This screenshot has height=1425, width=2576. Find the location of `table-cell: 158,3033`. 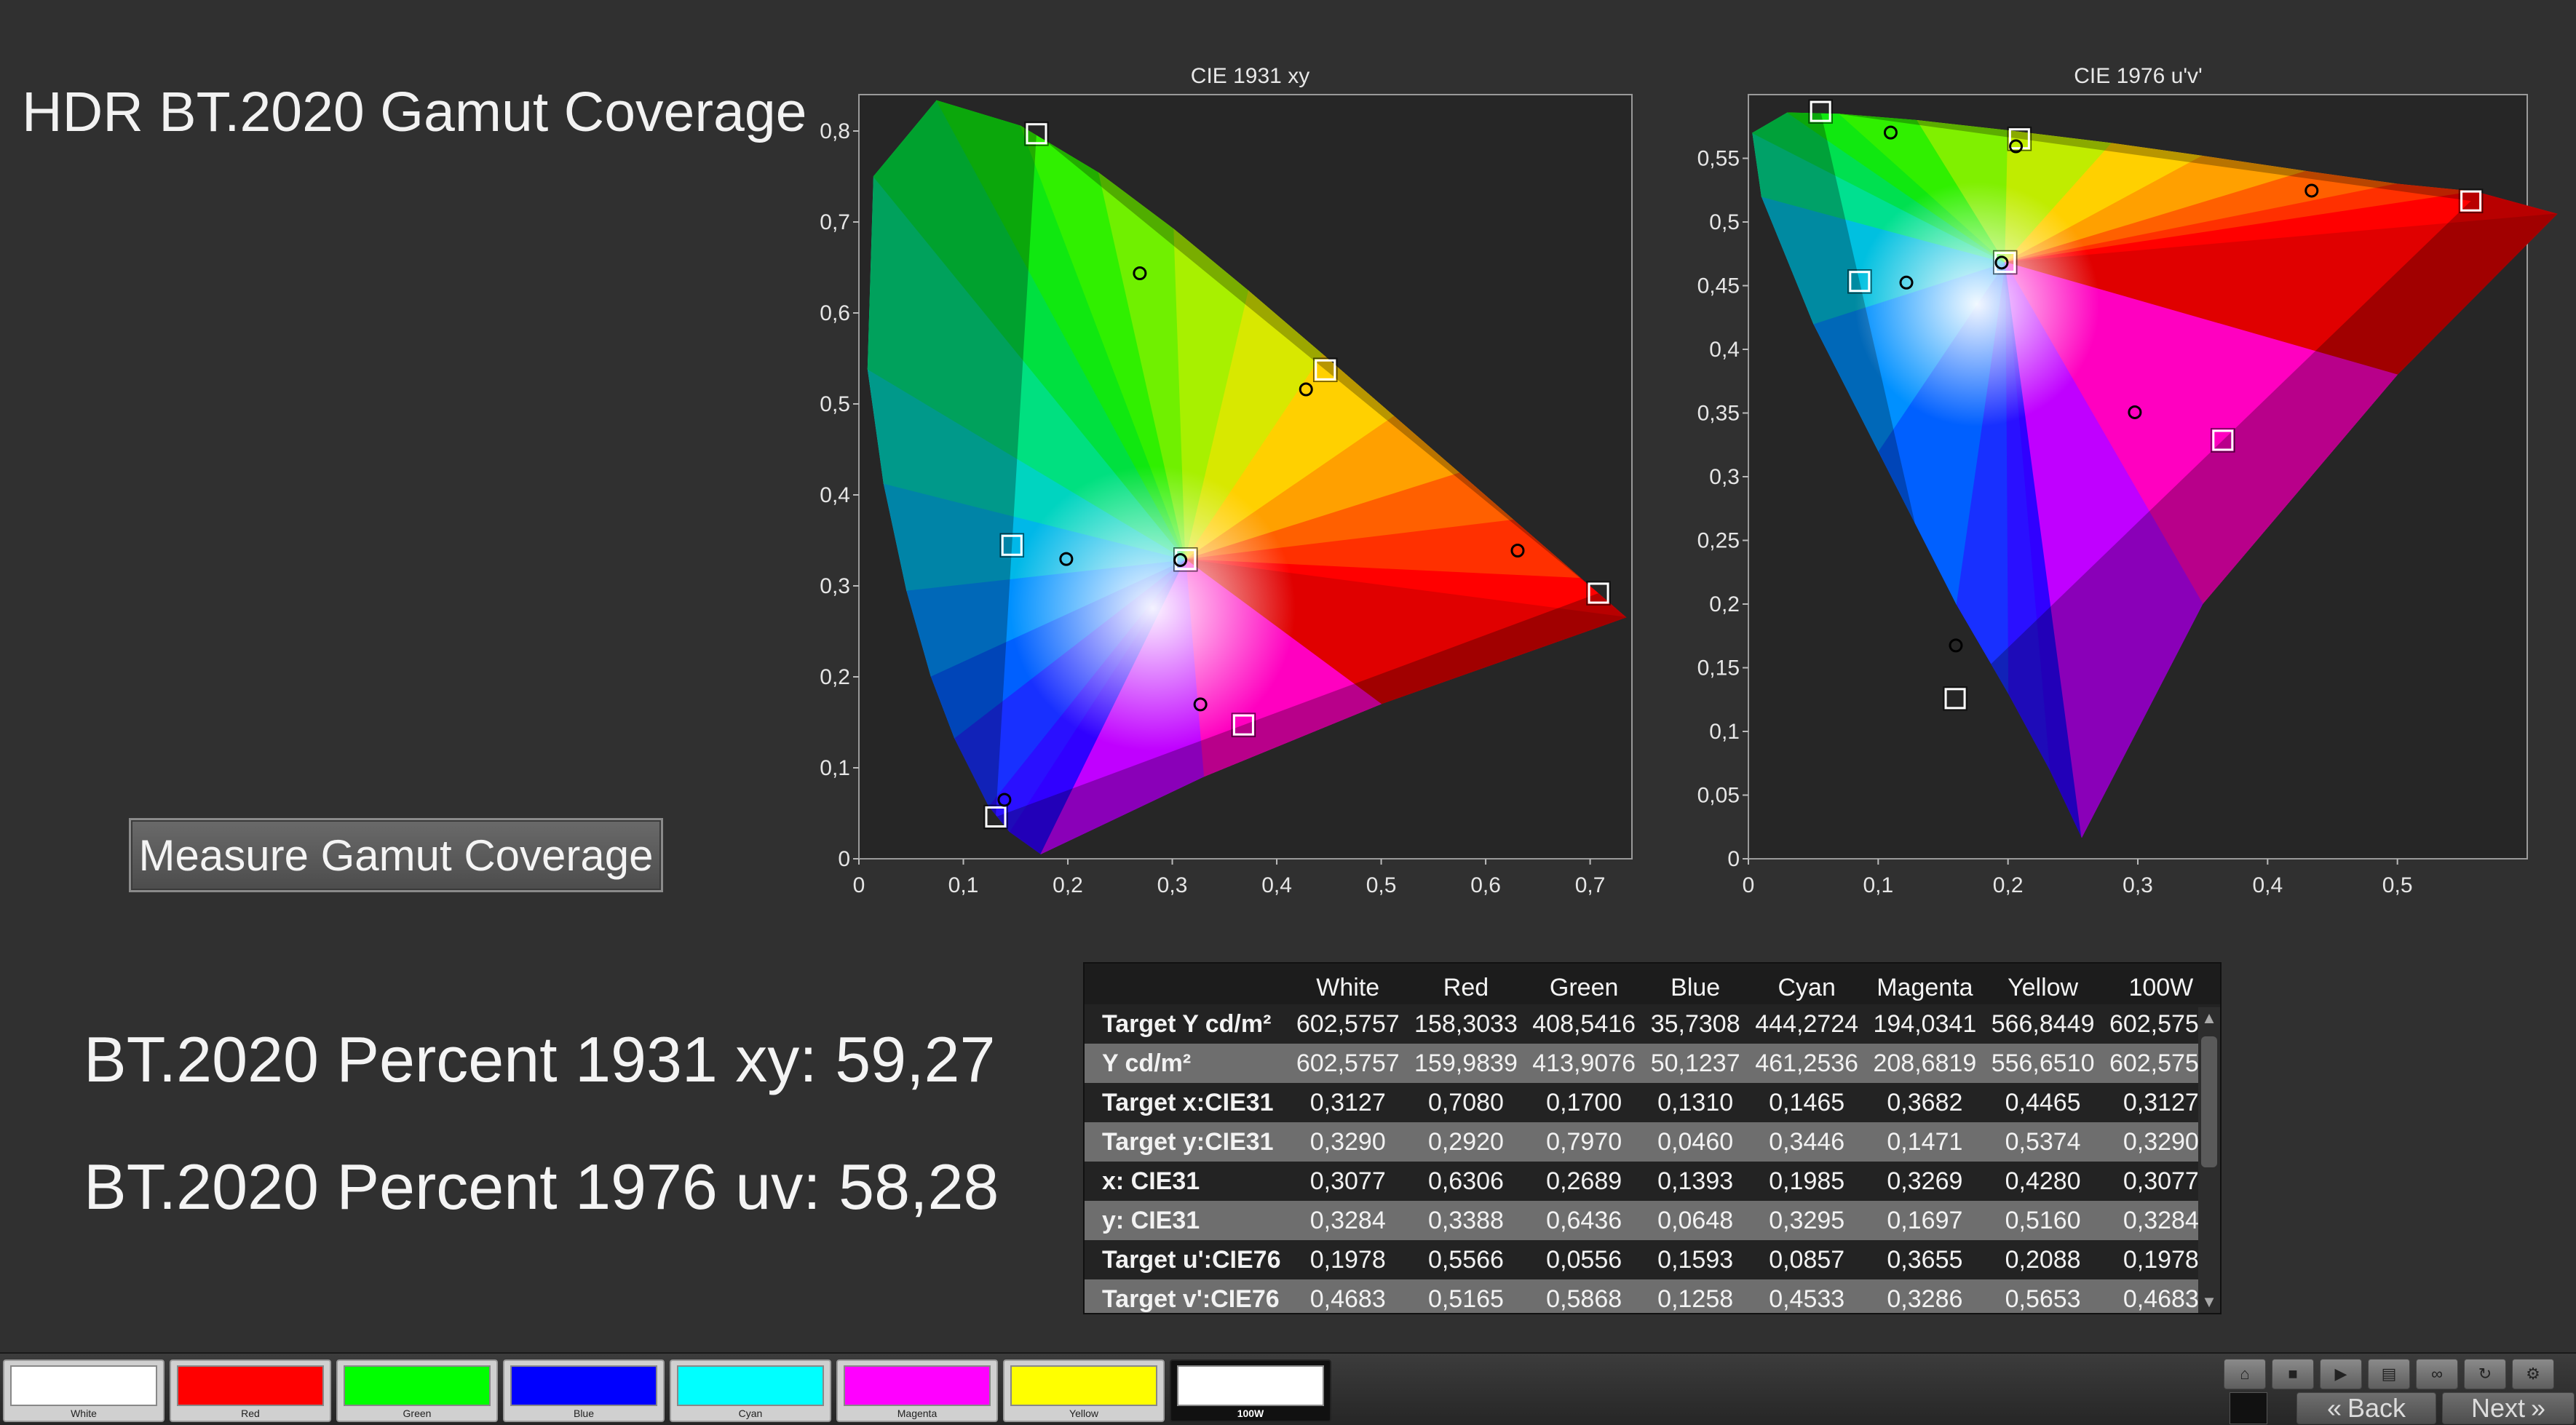

table-cell: 158,3033 is located at coordinates (1466, 1024).